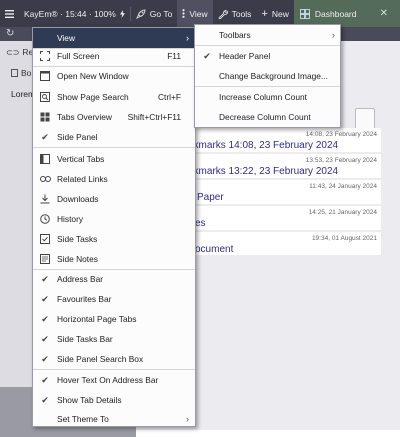 The width and height of the screenshot is (400, 437). Describe the element at coordinates (45, 117) in the screenshot. I see `tabs-overview-icon` at that location.